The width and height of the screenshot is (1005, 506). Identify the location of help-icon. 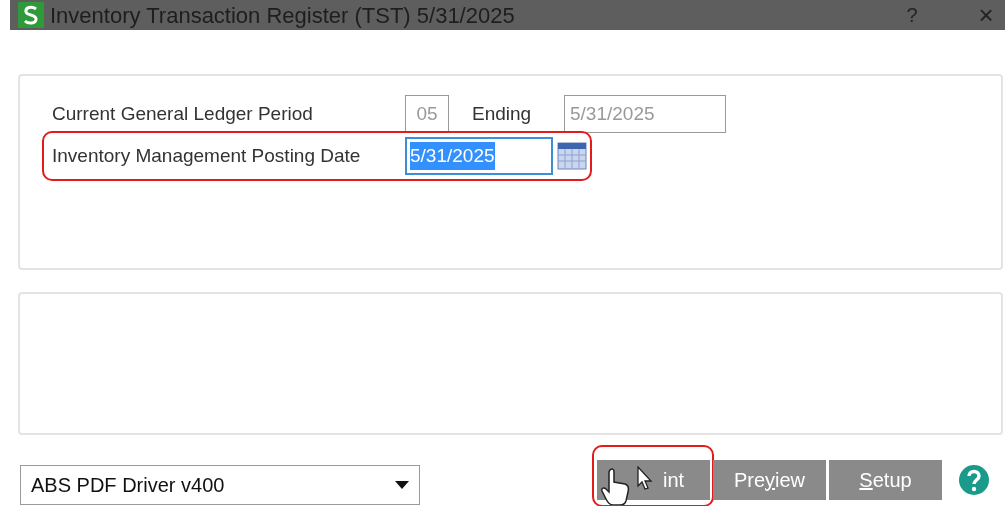
(974, 480).